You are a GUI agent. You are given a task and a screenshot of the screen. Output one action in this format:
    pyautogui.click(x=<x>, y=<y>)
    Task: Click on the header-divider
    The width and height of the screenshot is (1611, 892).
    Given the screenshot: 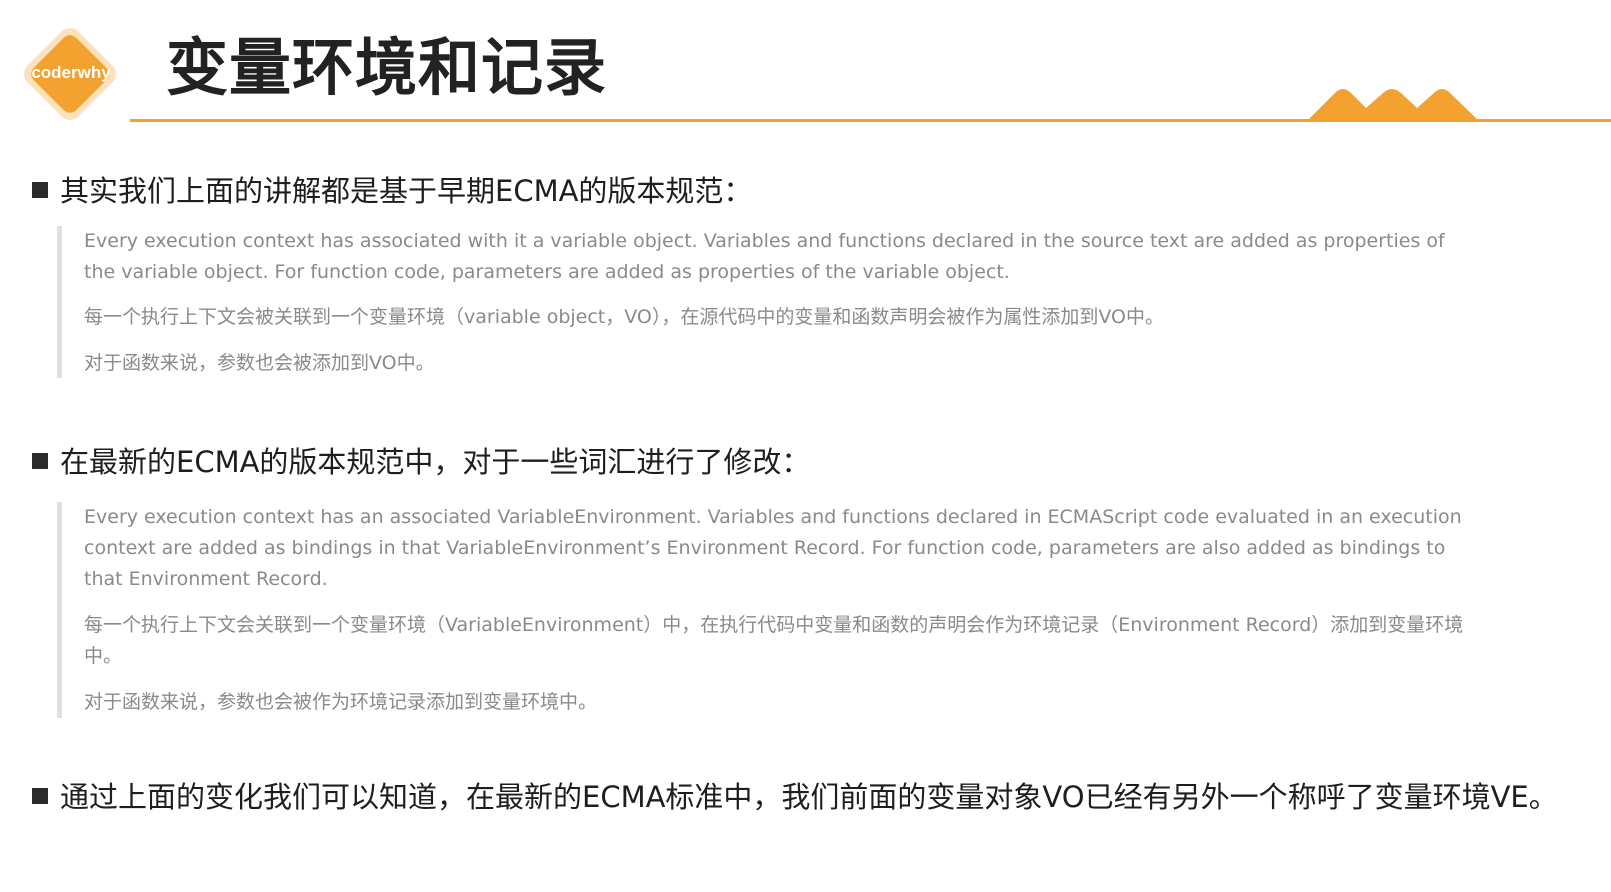 What is the action you would take?
    pyautogui.click(x=870, y=105)
    